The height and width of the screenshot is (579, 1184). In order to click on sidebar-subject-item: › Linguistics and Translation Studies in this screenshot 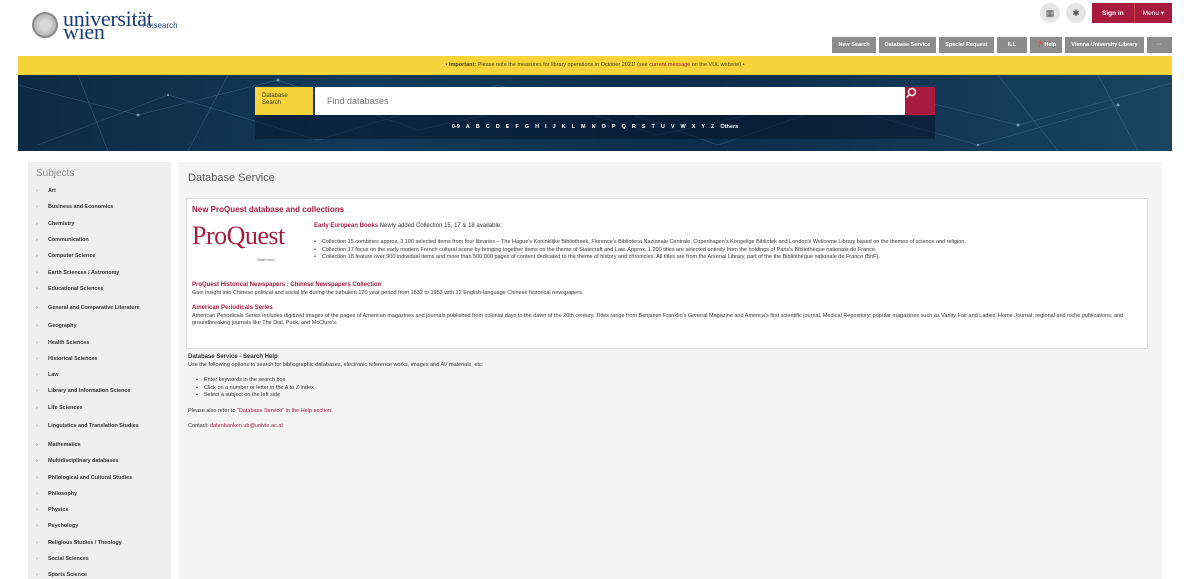, I will do `click(99, 426)`.